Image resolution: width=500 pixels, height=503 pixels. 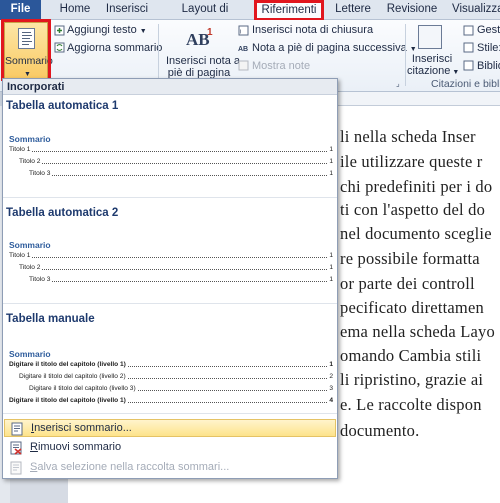 I want to click on svg-text: i, so click(x=240, y=33).